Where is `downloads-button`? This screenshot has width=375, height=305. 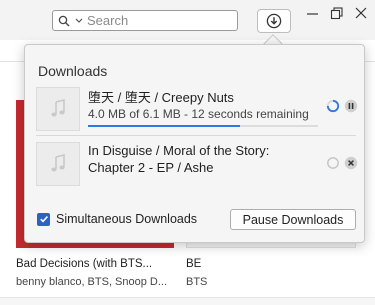
downloads-button is located at coordinates (274, 21).